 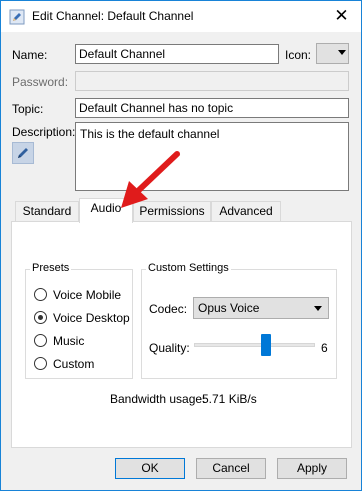 I want to click on icon-label: Icon:, so click(x=298, y=55).